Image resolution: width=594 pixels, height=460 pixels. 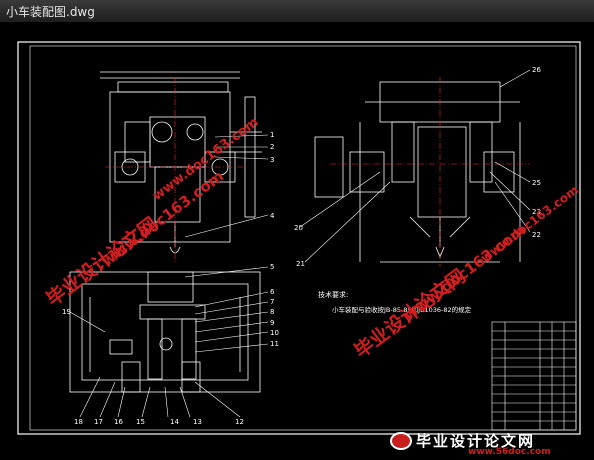 What do you see at coordinates (490, 444) in the screenshot?
I see `watermark-footer-logo: 毕业设计论文网 www.56doc.com` at bounding box center [490, 444].